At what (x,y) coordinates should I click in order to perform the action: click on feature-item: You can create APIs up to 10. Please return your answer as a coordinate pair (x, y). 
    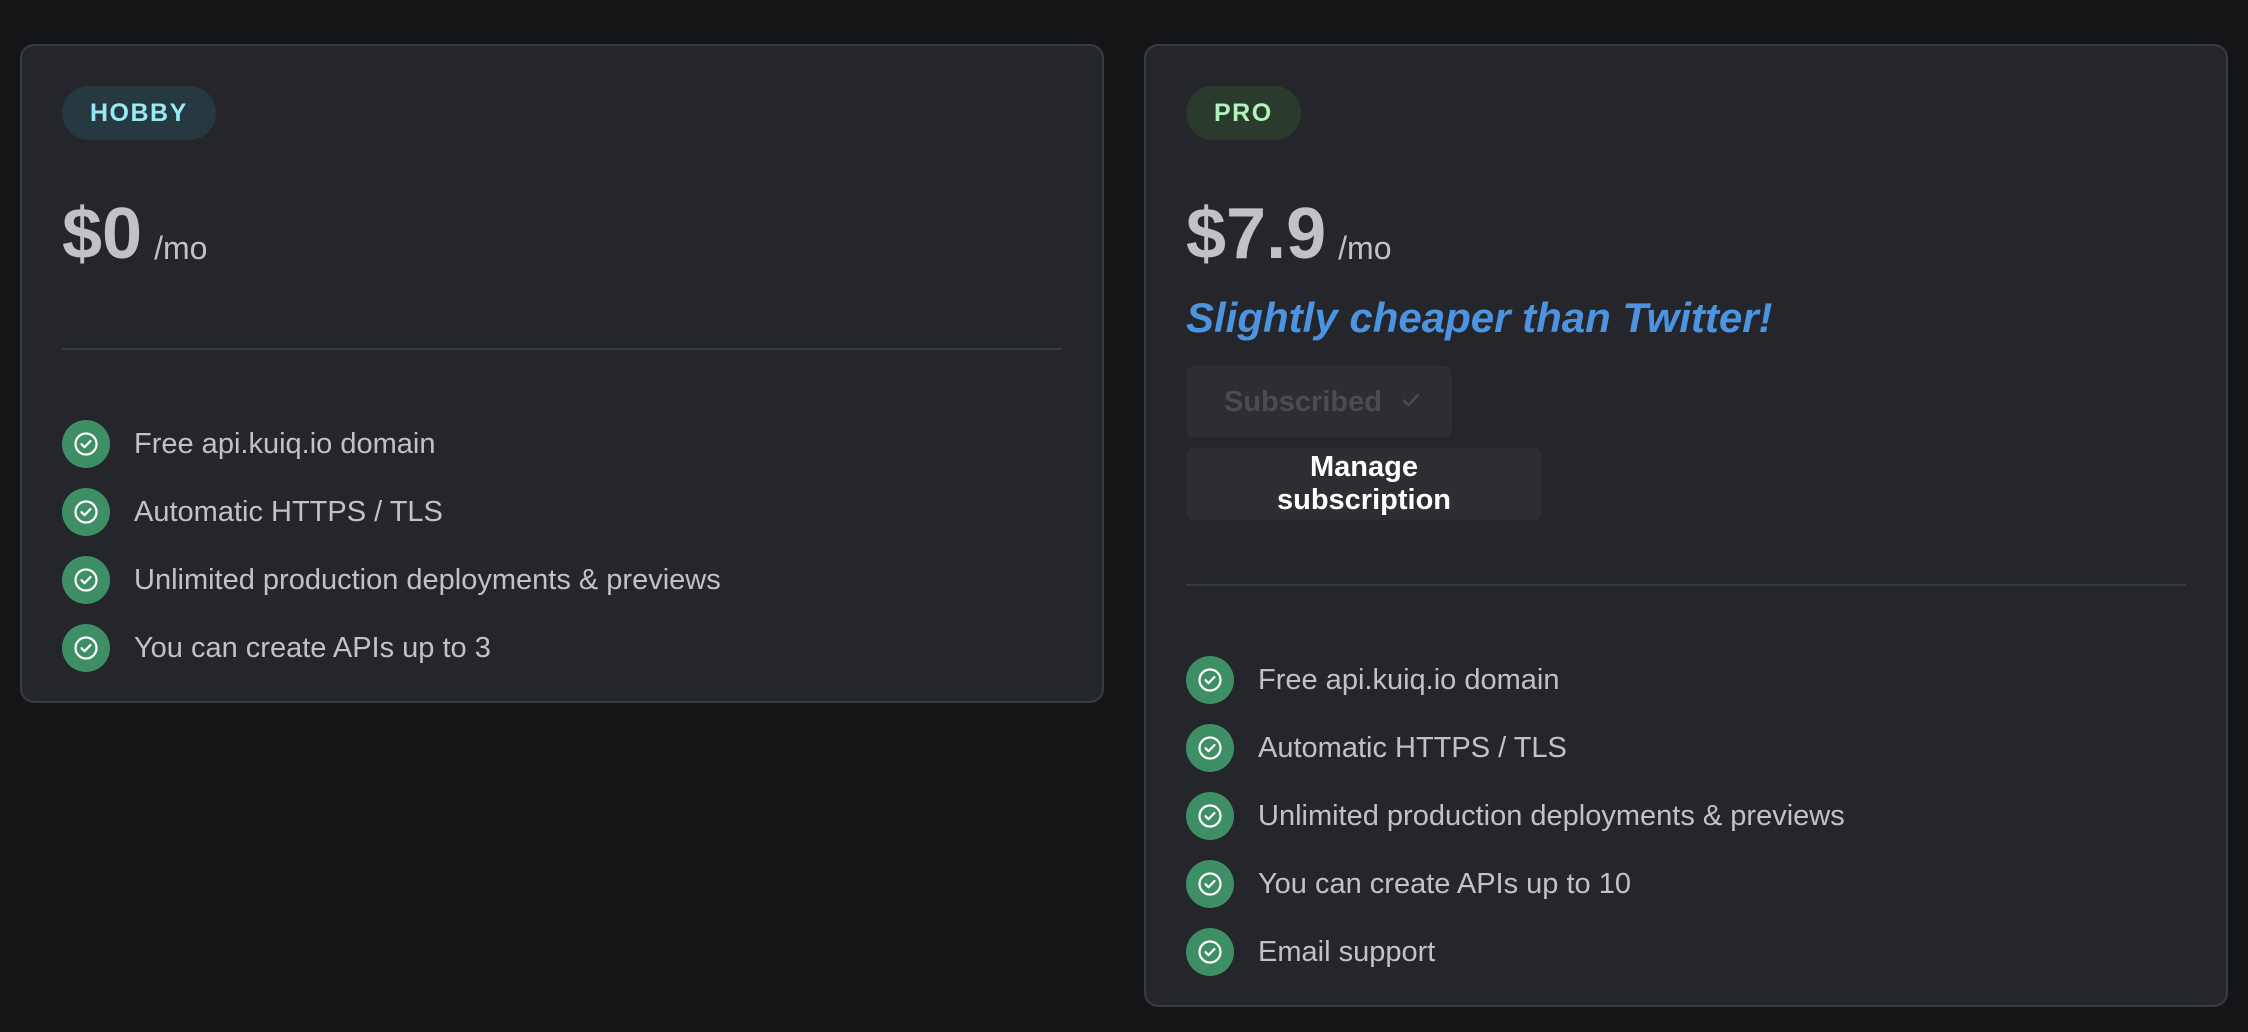
    Looking at the image, I should click on (1686, 884).